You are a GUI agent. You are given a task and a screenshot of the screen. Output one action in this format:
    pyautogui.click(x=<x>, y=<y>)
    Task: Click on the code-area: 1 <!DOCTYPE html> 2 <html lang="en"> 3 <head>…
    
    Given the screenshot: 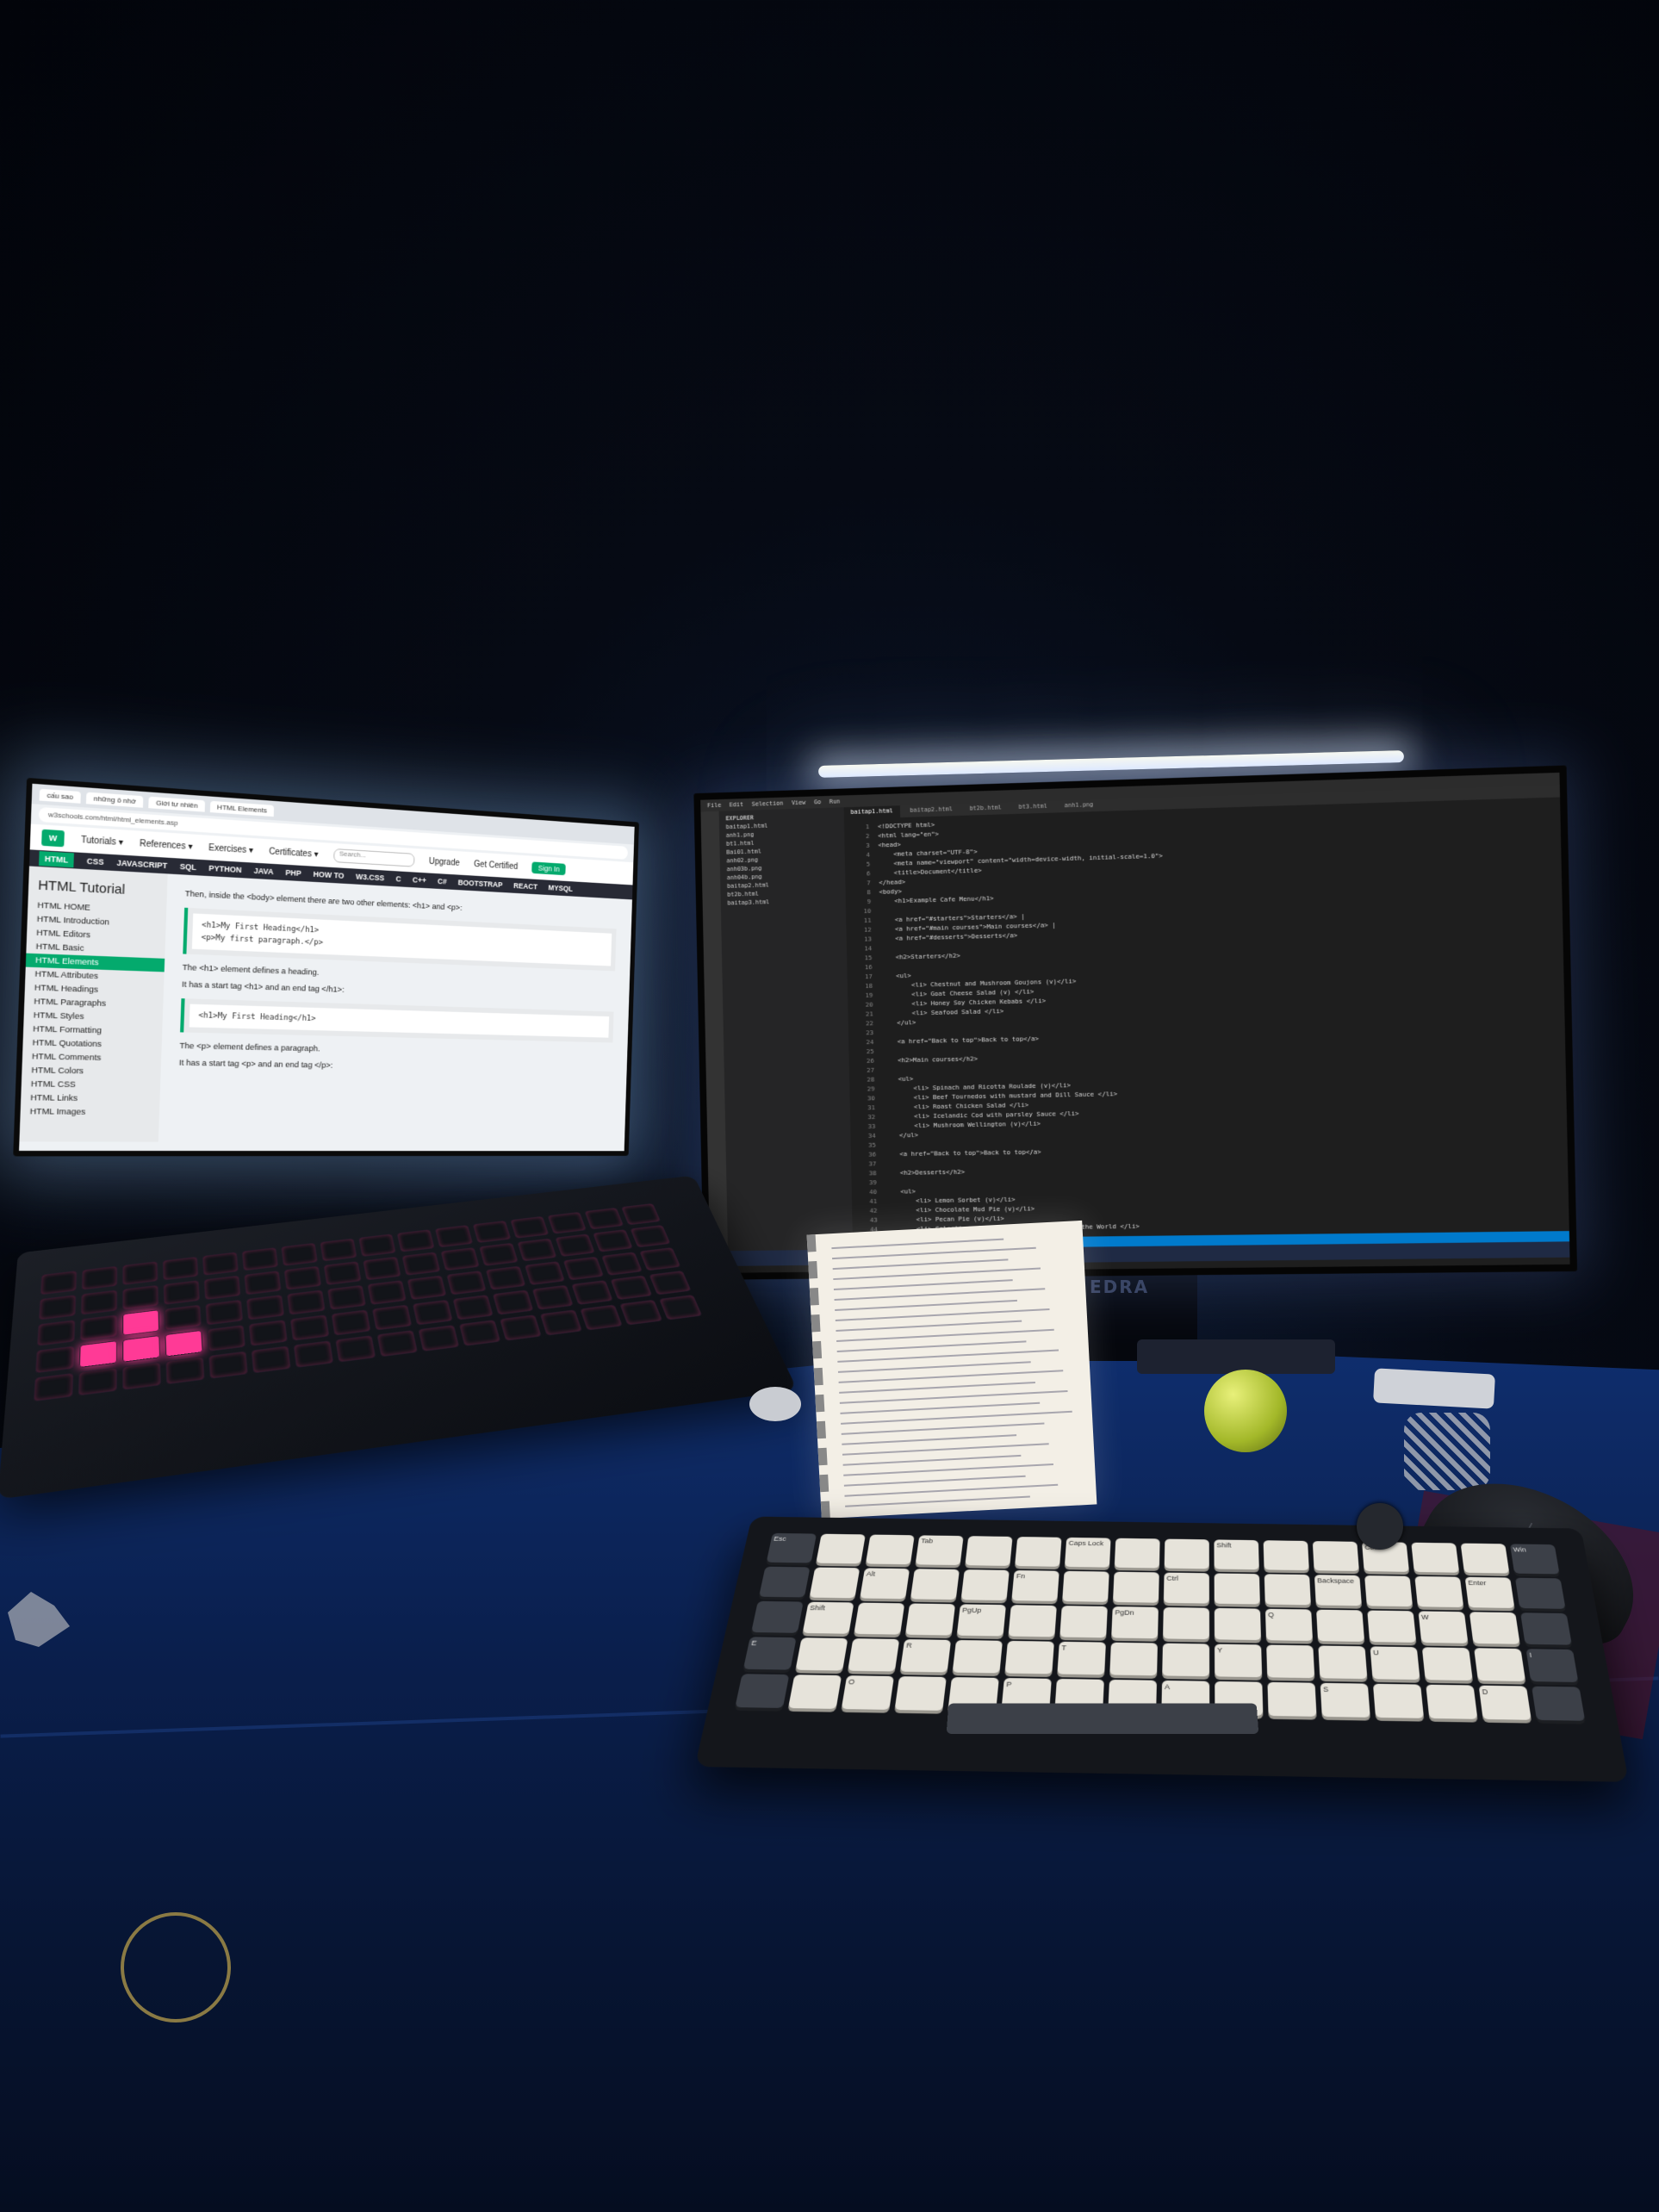 What is the action you would take?
    pyautogui.click(x=1207, y=1031)
    